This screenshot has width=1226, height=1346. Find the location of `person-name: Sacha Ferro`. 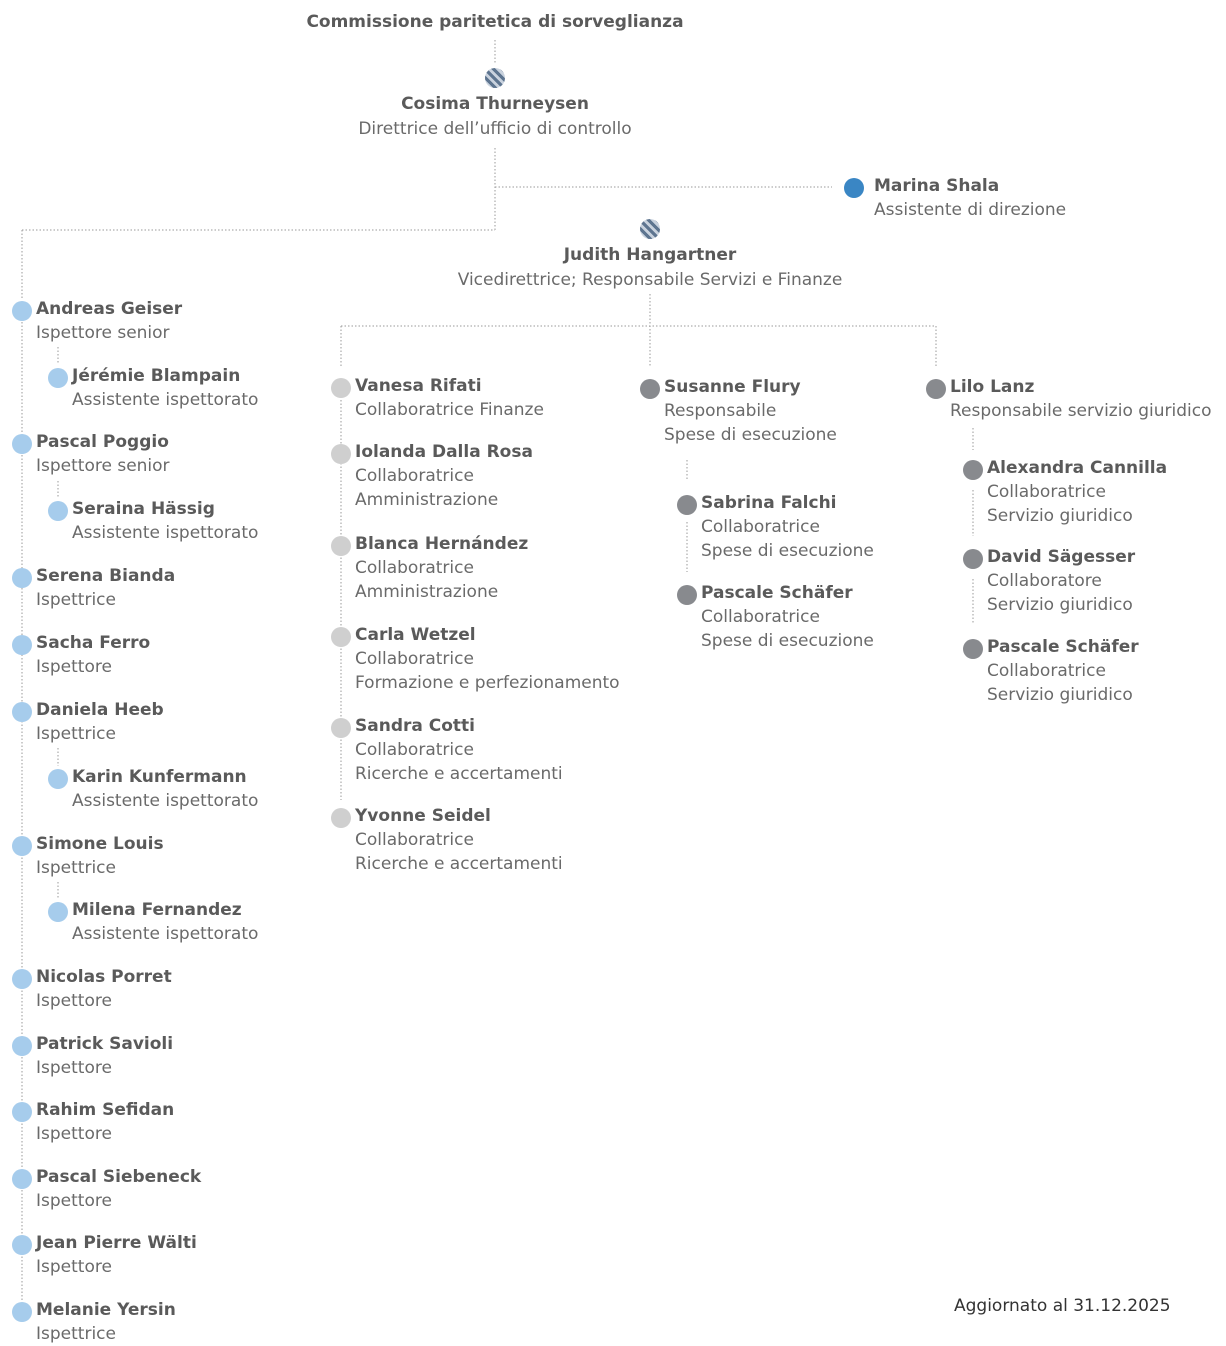

person-name: Sacha Ferro is located at coordinates (93, 643).